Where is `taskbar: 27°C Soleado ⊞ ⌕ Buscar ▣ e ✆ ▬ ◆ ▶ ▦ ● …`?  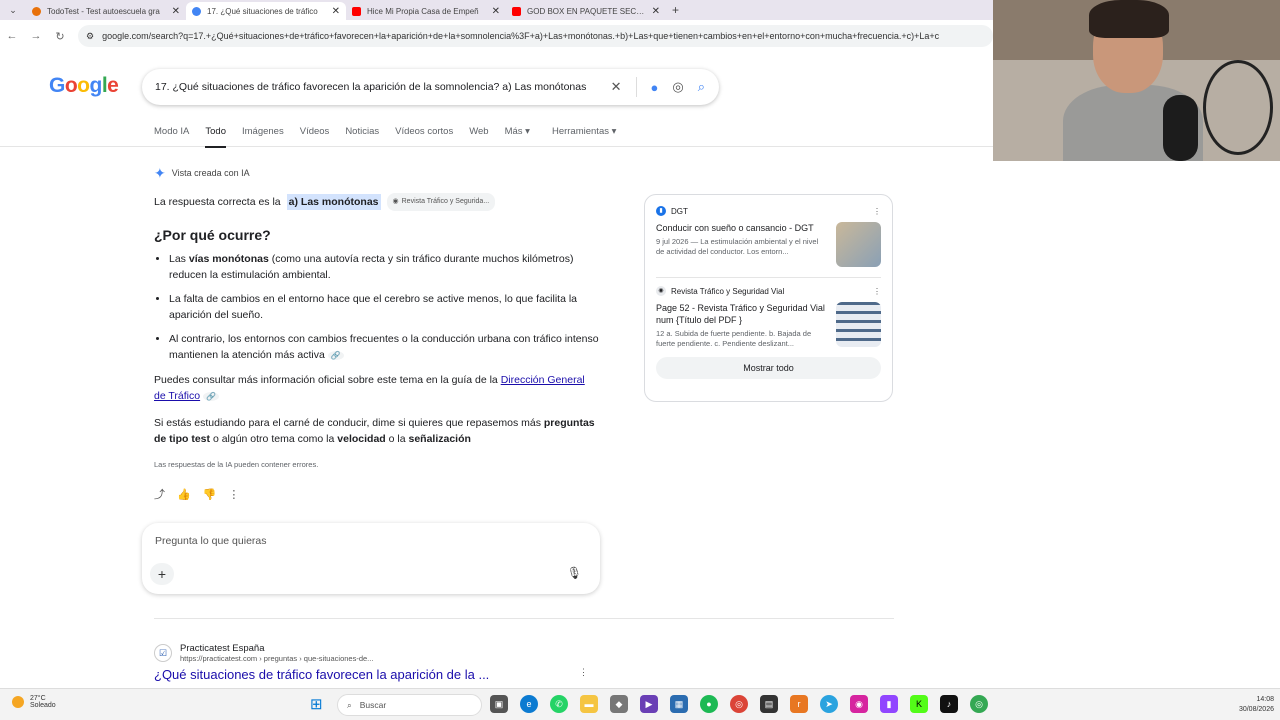 taskbar: 27°C Soleado ⊞ ⌕ Buscar ▣ e ✆ ▬ ◆ ▶ ▦ ● … is located at coordinates (640, 704).